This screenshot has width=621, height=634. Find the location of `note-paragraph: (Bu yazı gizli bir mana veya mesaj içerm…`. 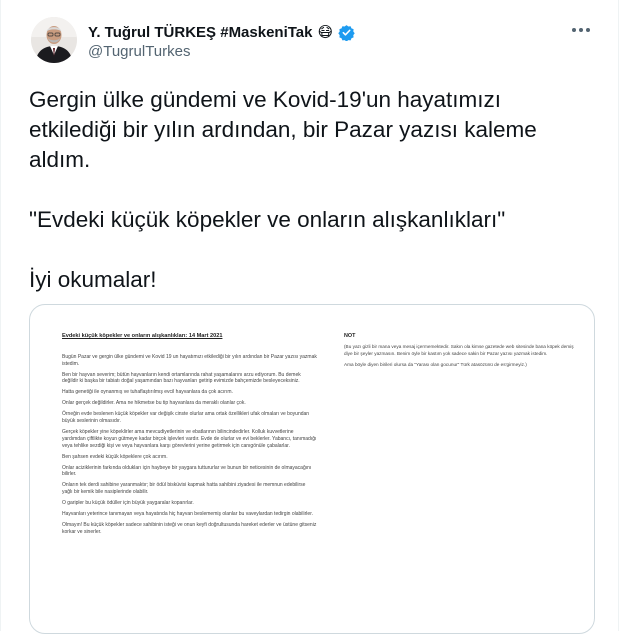

note-paragraph: (Bu yazı gizli bir mana veya mesaj içerm… is located at coordinates (459, 349).